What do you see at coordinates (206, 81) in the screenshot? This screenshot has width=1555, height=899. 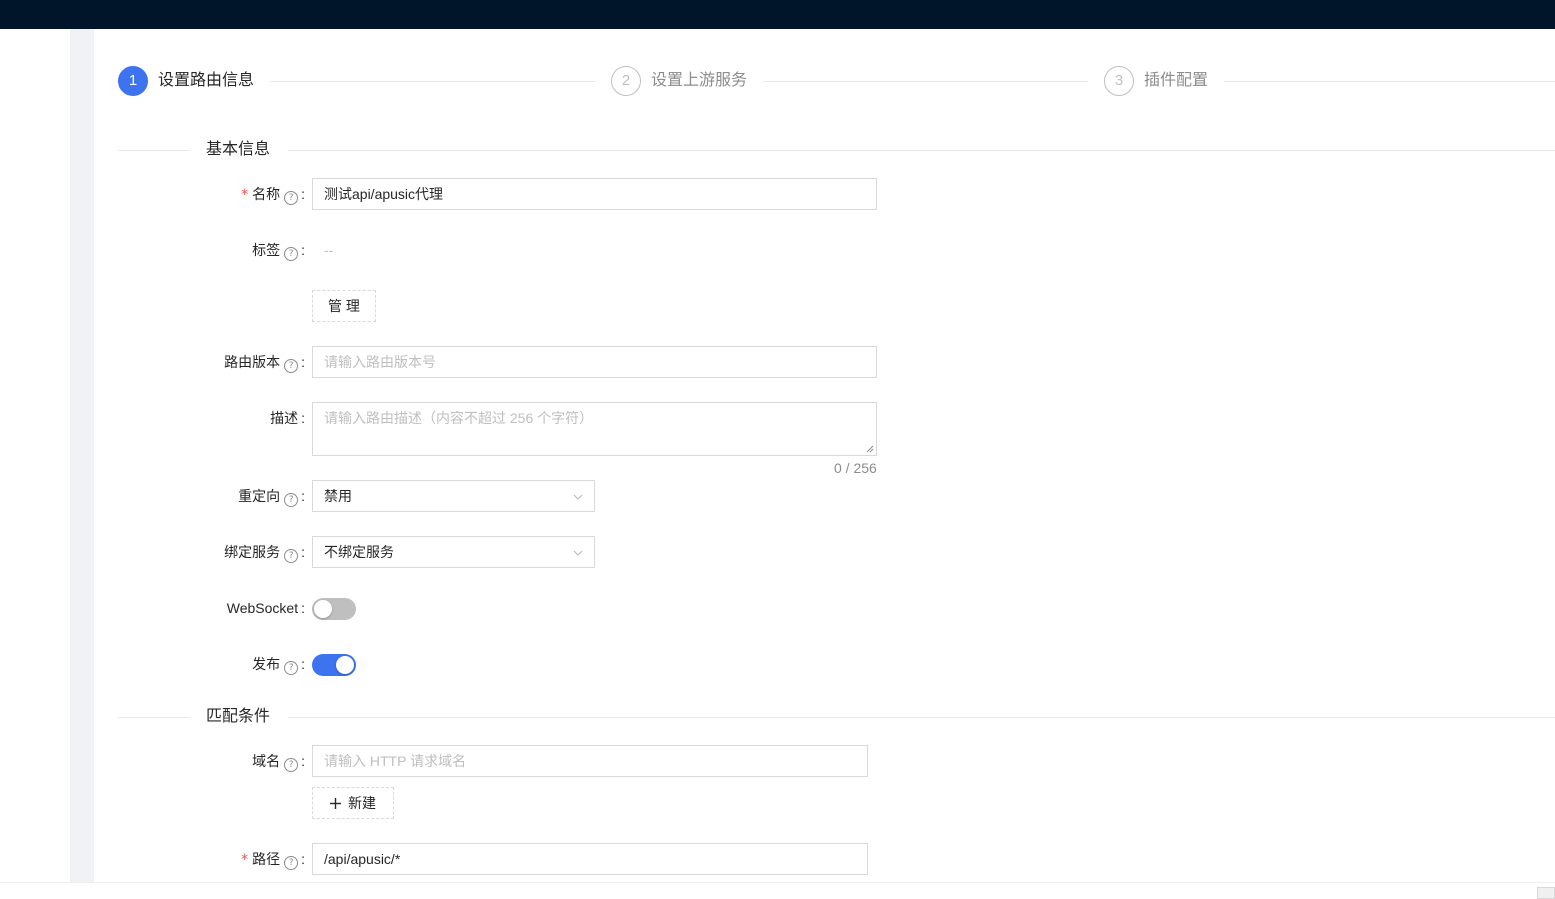 I see `step-1-title: 设置路由信息` at bounding box center [206, 81].